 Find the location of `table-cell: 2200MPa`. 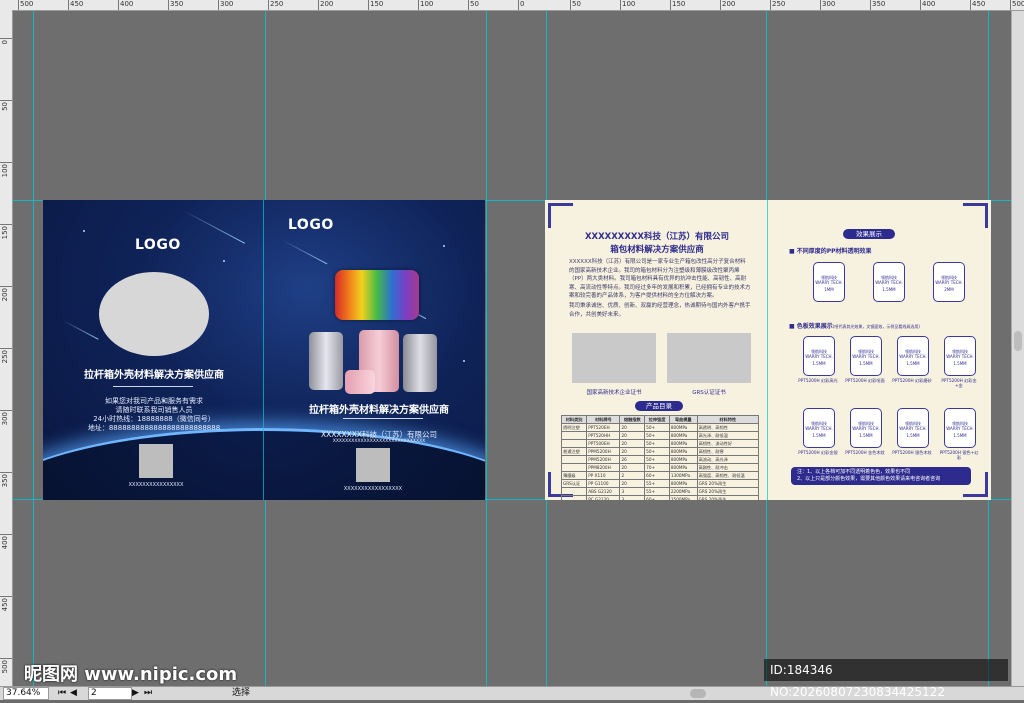

table-cell: 2200MPa is located at coordinates (683, 491).